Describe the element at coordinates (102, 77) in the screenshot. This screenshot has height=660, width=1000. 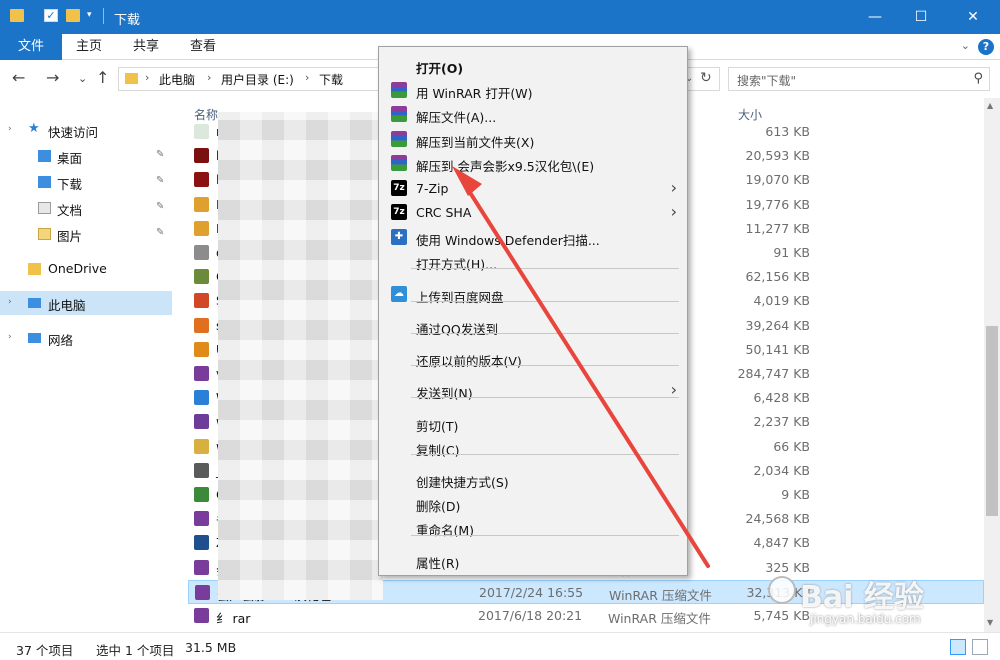
I see `up-button: ↑` at that location.